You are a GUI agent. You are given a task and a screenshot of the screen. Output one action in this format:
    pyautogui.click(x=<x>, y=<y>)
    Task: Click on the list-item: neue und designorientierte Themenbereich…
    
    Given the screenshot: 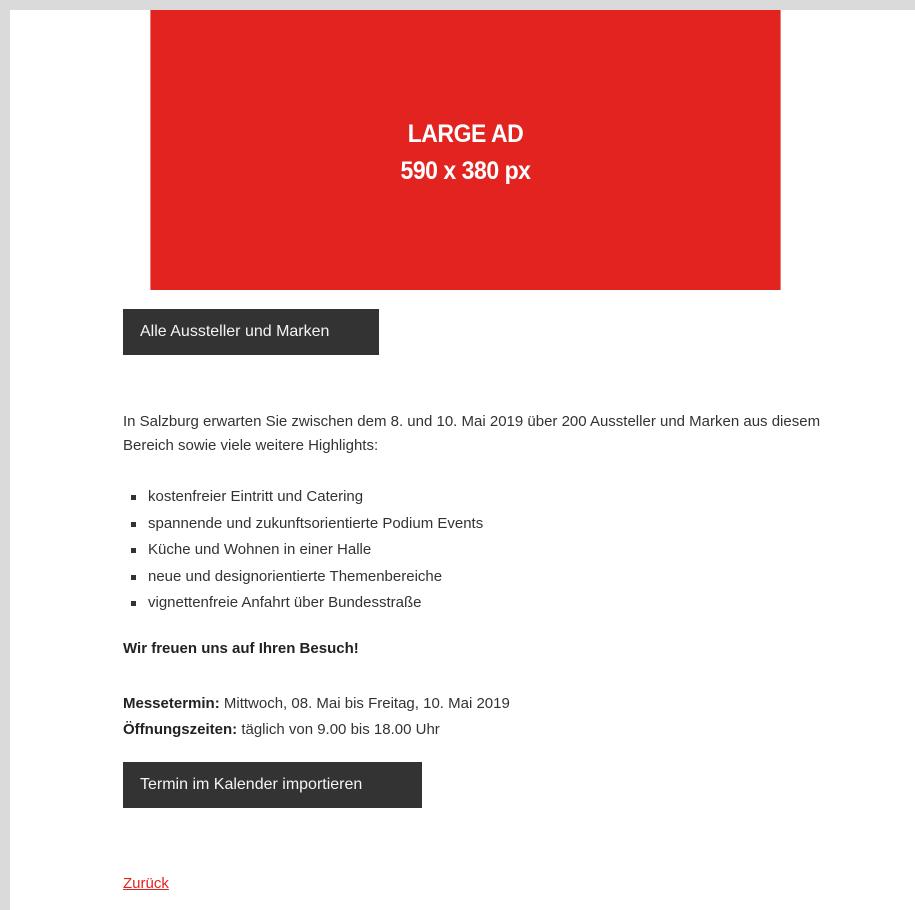 What is the action you would take?
    pyautogui.click(x=303, y=577)
    